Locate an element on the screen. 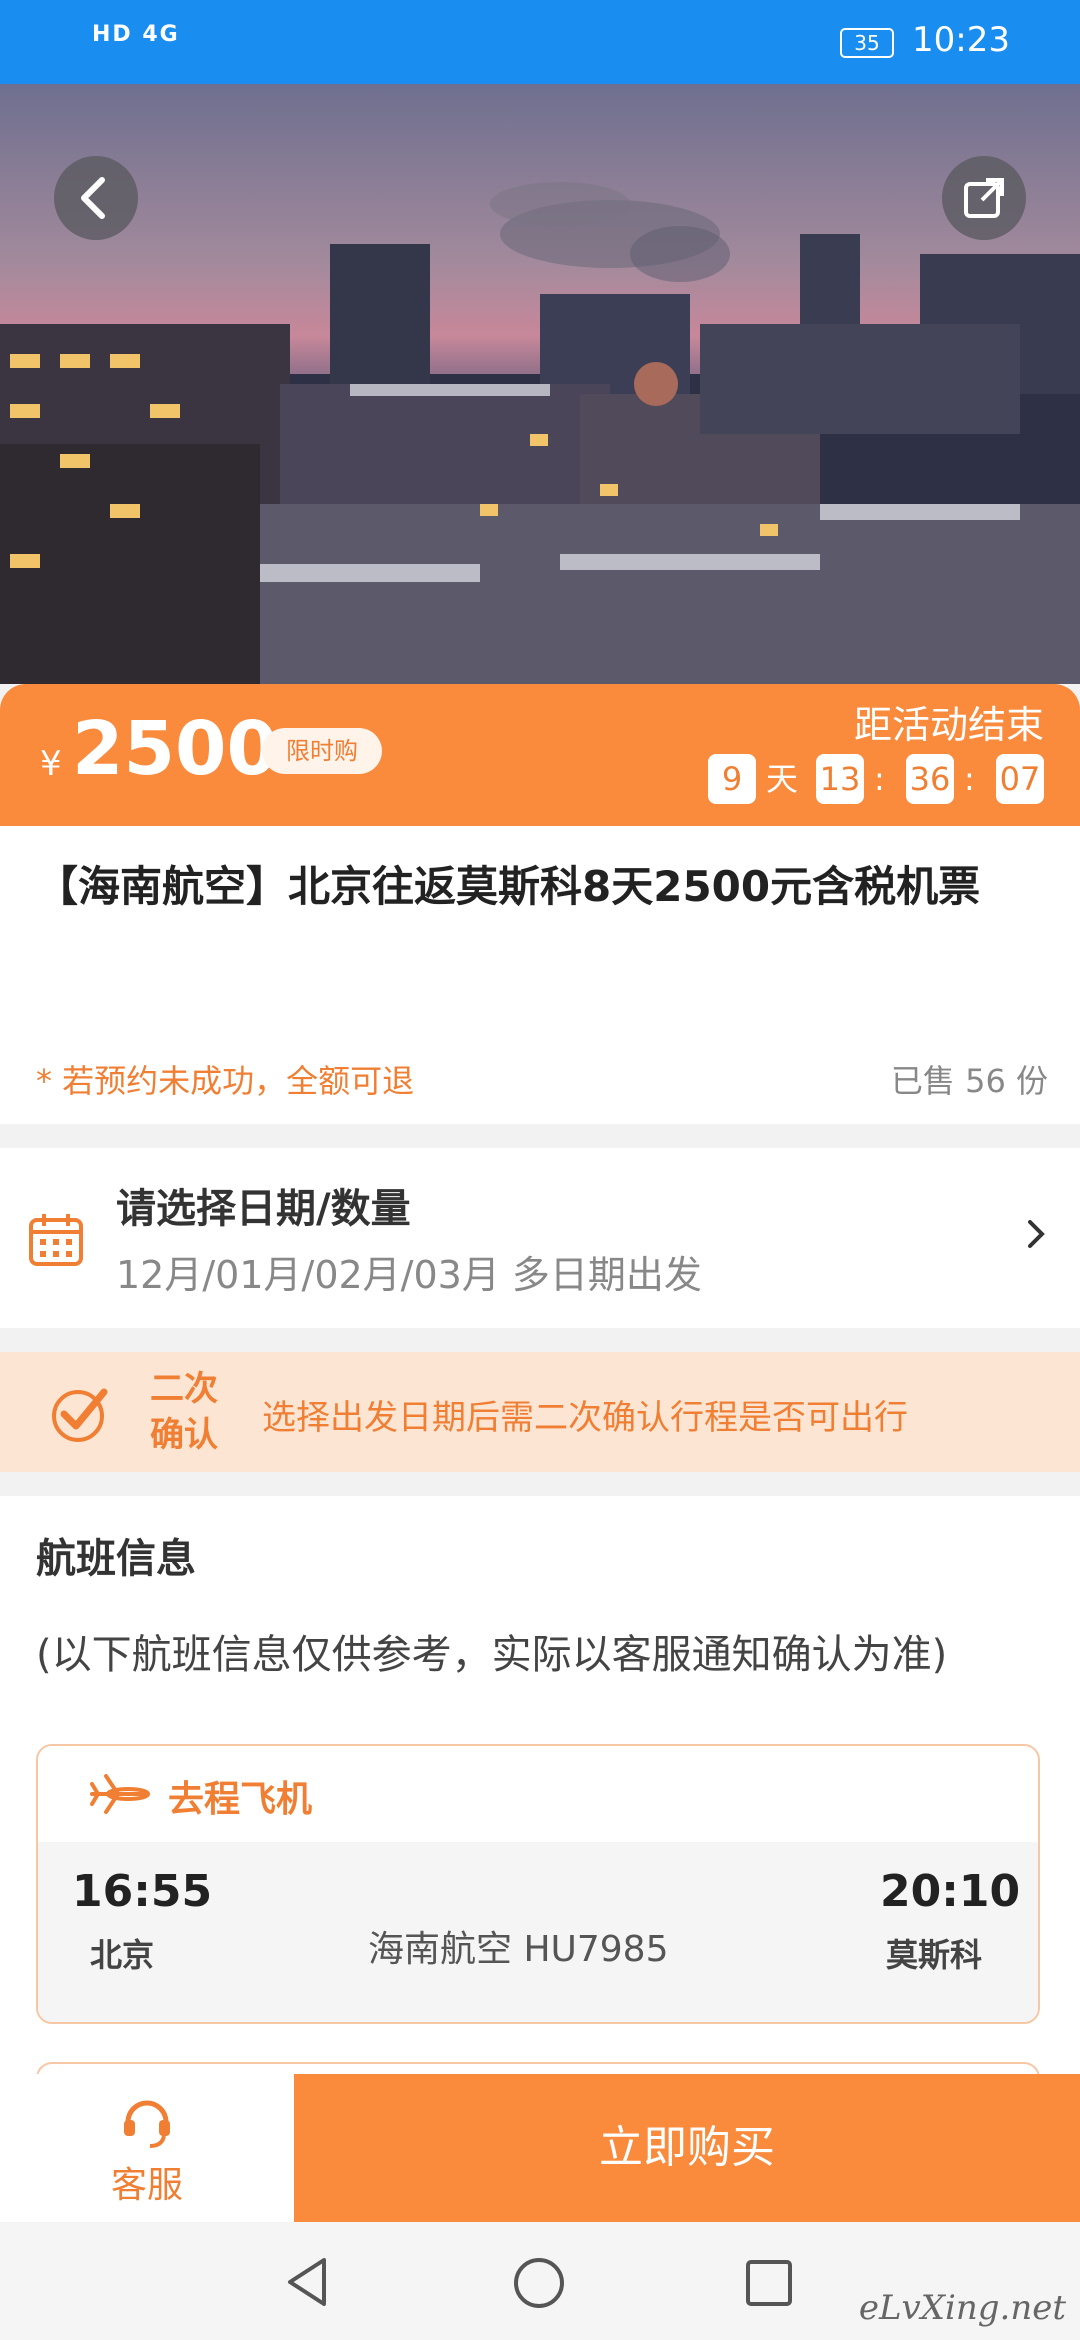 The height and width of the screenshot is (2340, 1080). arrive-city: 莫斯科 is located at coordinates (934, 1955).